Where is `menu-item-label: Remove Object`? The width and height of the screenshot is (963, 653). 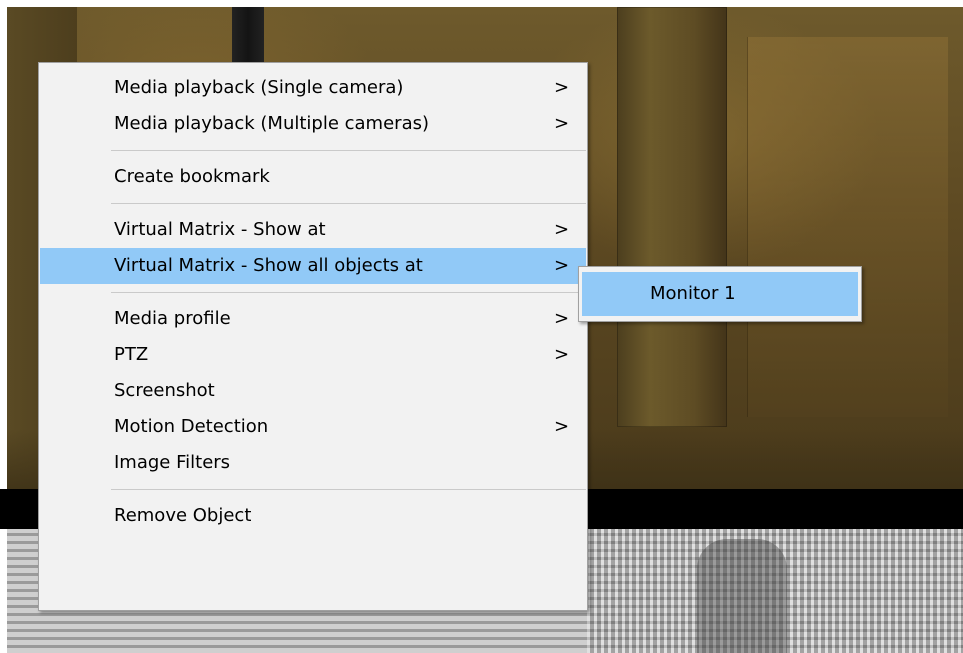
menu-item-label: Remove Object is located at coordinates (183, 515).